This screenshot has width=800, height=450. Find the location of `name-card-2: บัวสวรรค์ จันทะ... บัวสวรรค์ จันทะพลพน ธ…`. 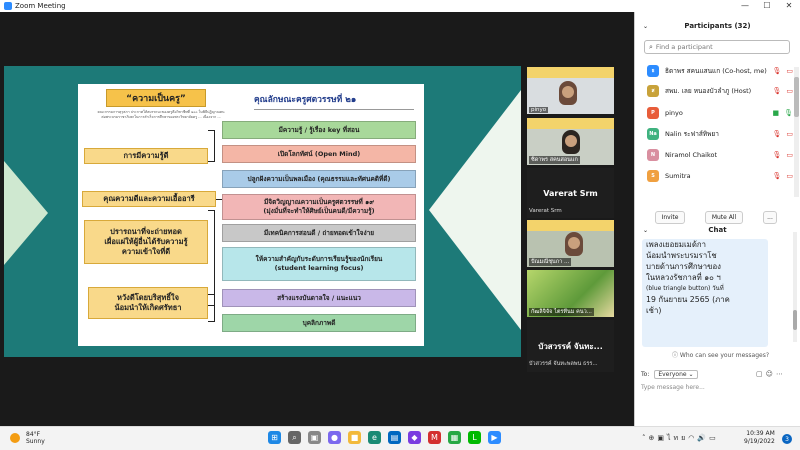

name-card-2: บัวสวรรค์ จันทะ... บัวสวรรค์ จันทะพลพน ธ… is located at coordinates (570, 346).